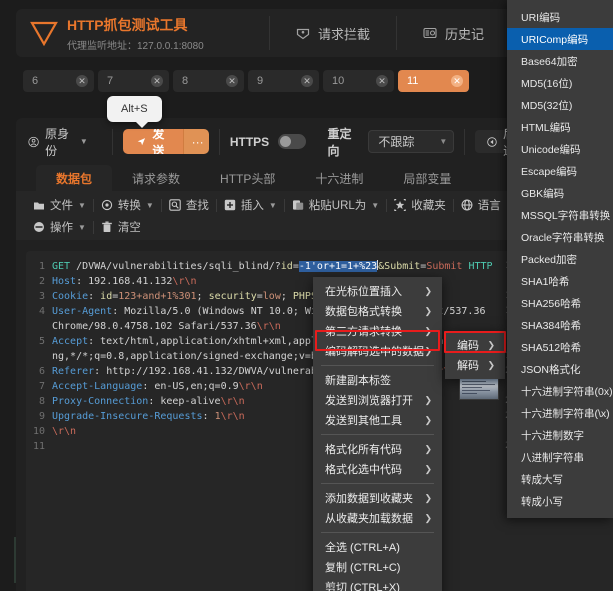  Describe the element at coordinates (61, 266) in the screenshot. I see `code-token: GET` at that location.